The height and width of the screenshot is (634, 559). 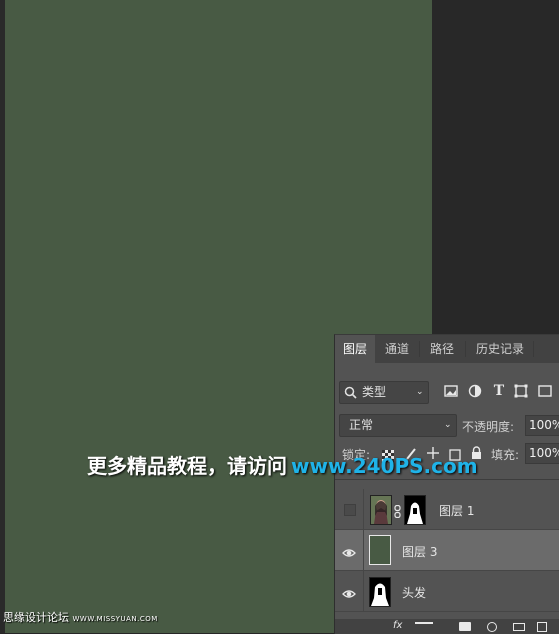 What do you see at coordinates (398, 425) in the screenshot?
I see `blend-mode-select: 正常 ⌄` at bounding box center [398, 425].